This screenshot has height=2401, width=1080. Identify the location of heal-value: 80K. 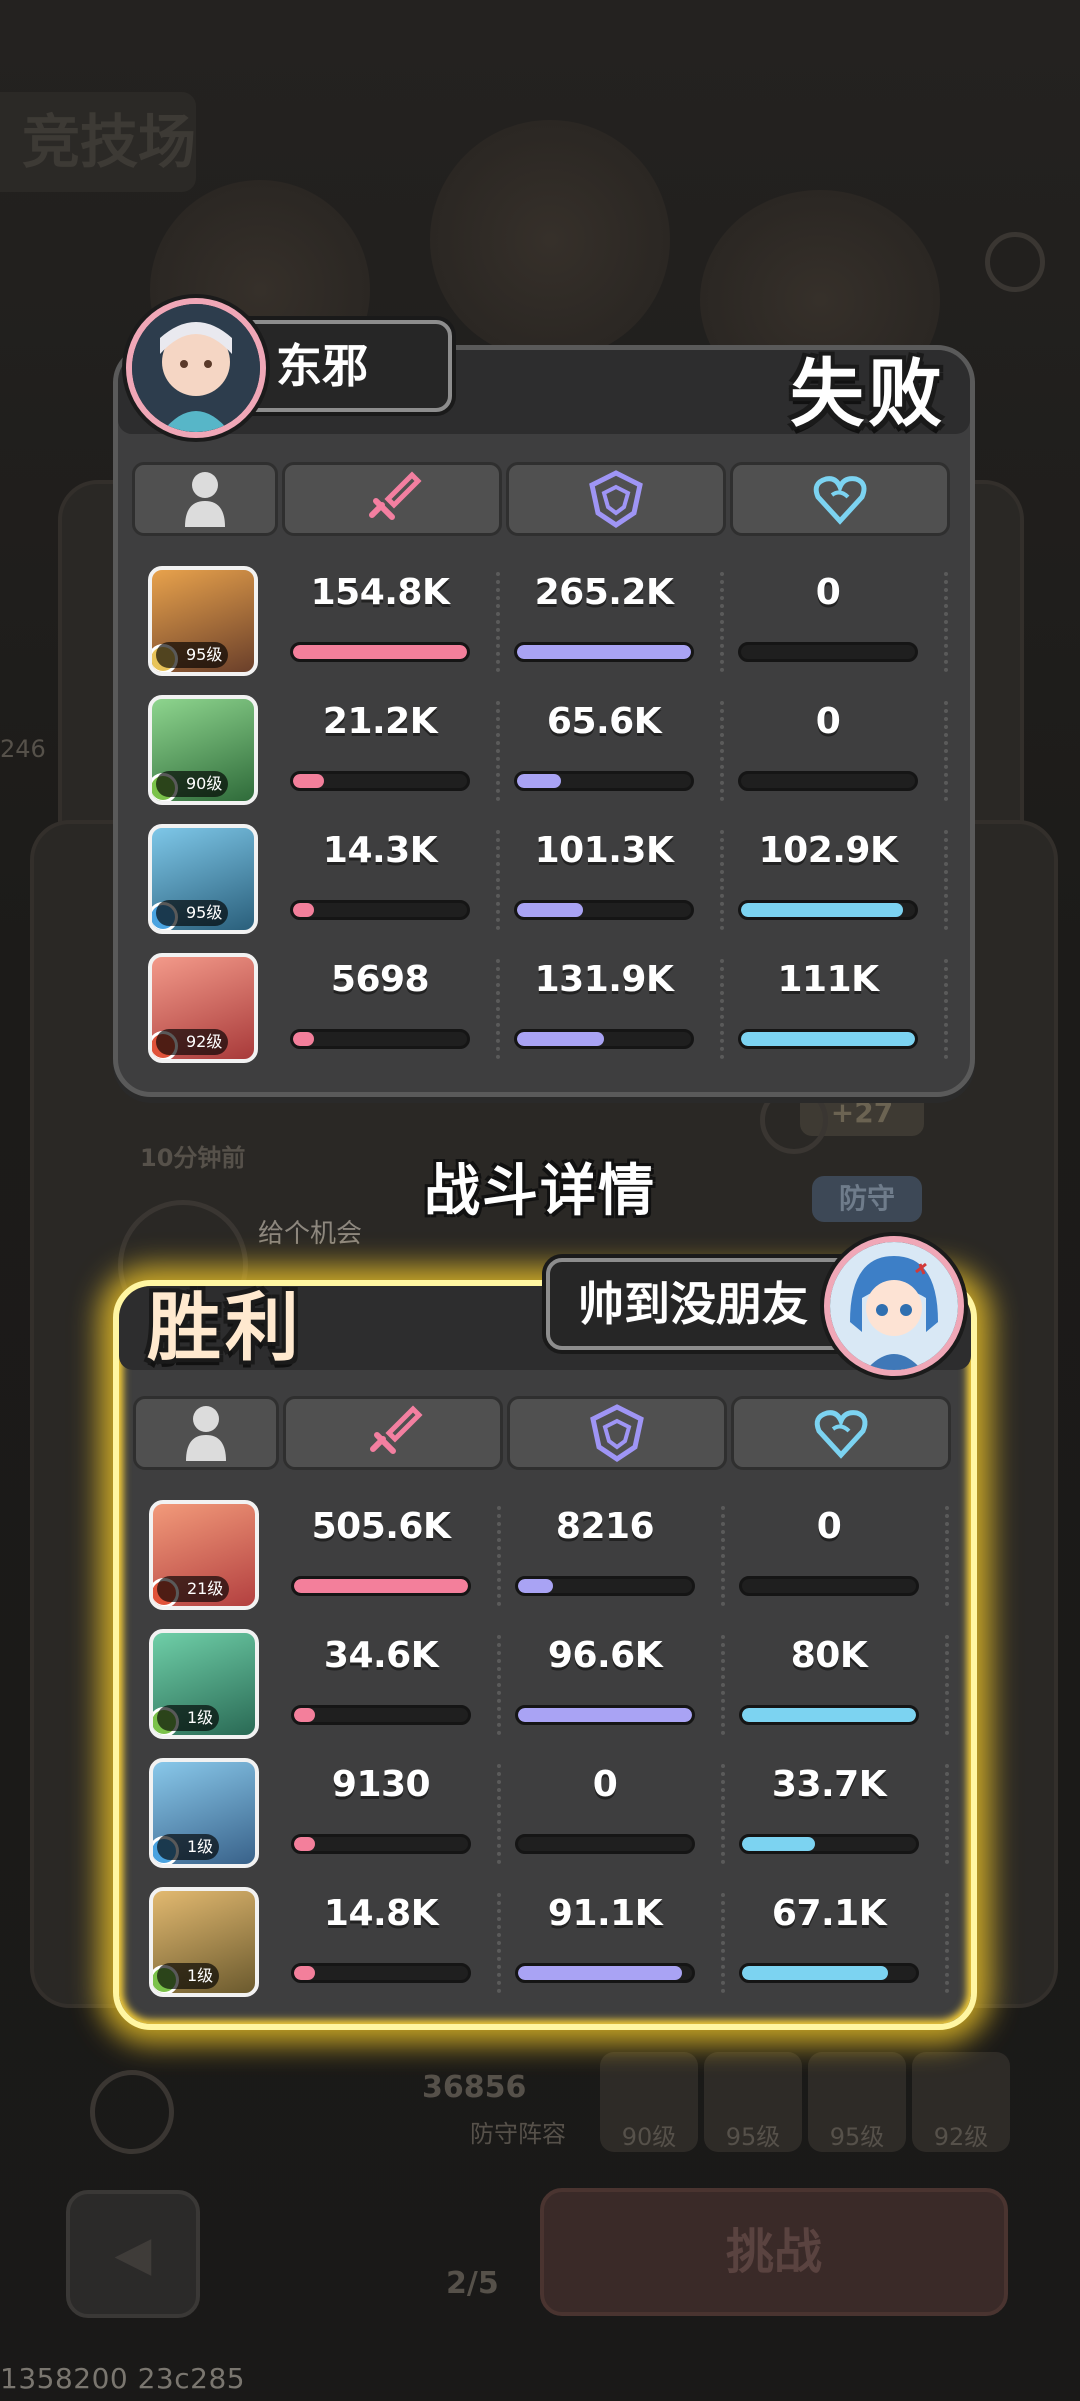
(829, 1655).